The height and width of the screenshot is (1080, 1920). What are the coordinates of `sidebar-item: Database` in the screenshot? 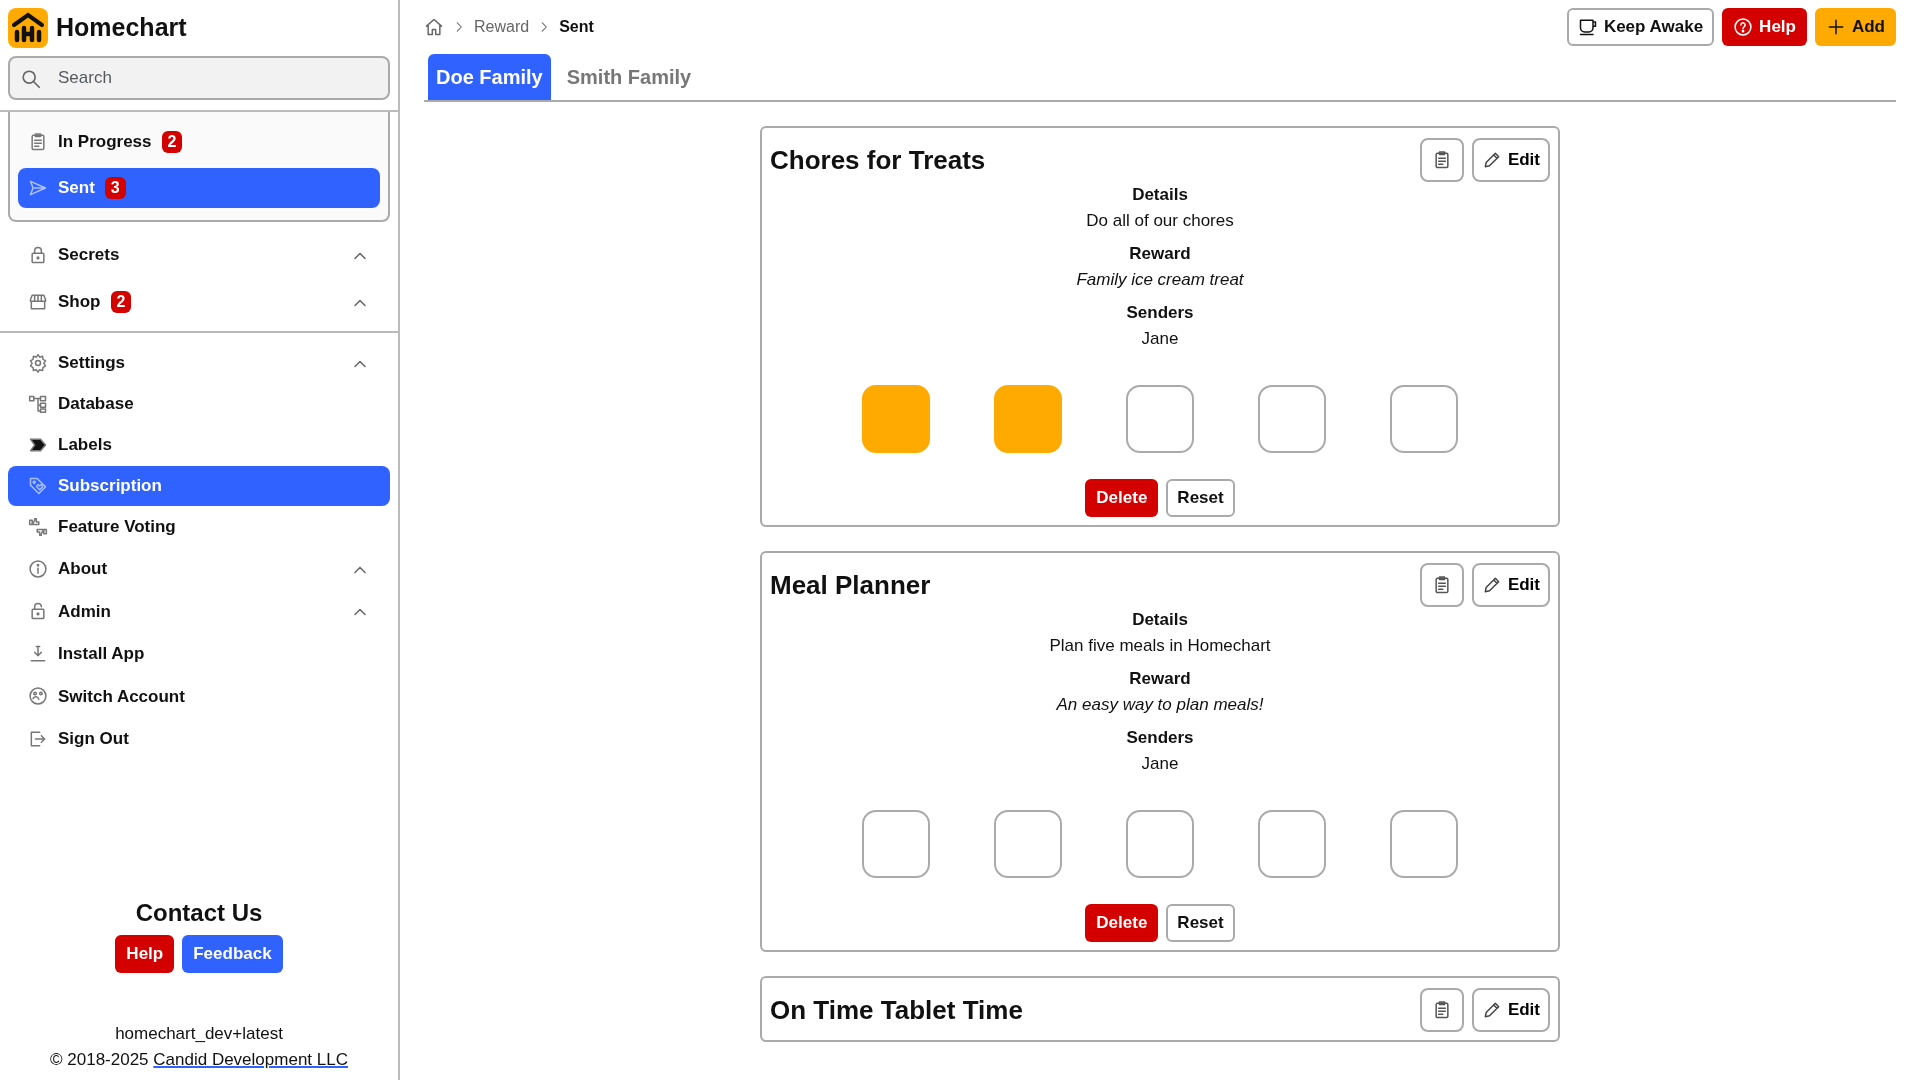 It's located at (199, 404).